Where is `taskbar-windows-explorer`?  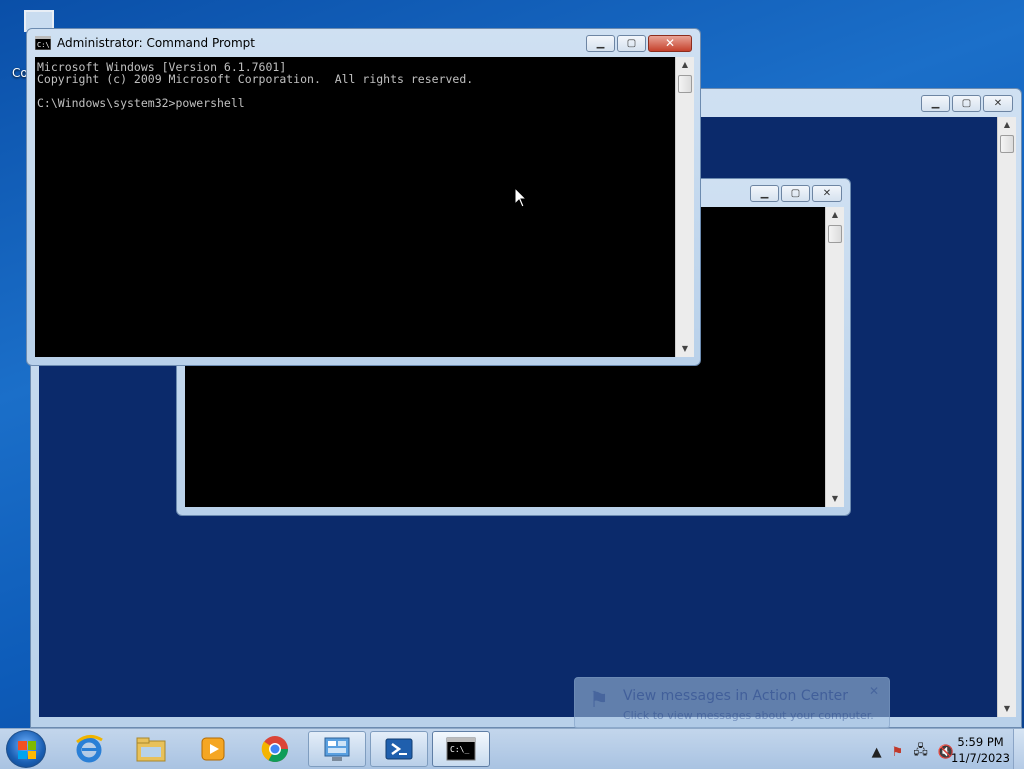 taskbar-windows-explorer is located at coordinates (151, 749).